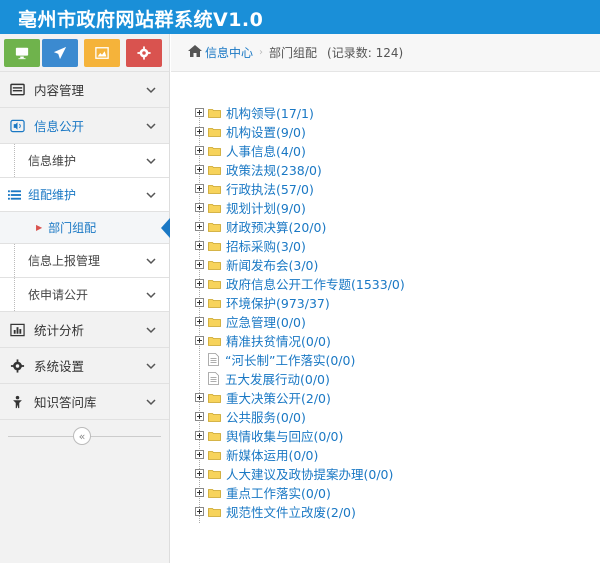  What do you see at coordinates (278, 302) in the screenshot?
I see `tree-node-label: 环境保护(973/37)` at bounding box center [278, 302].